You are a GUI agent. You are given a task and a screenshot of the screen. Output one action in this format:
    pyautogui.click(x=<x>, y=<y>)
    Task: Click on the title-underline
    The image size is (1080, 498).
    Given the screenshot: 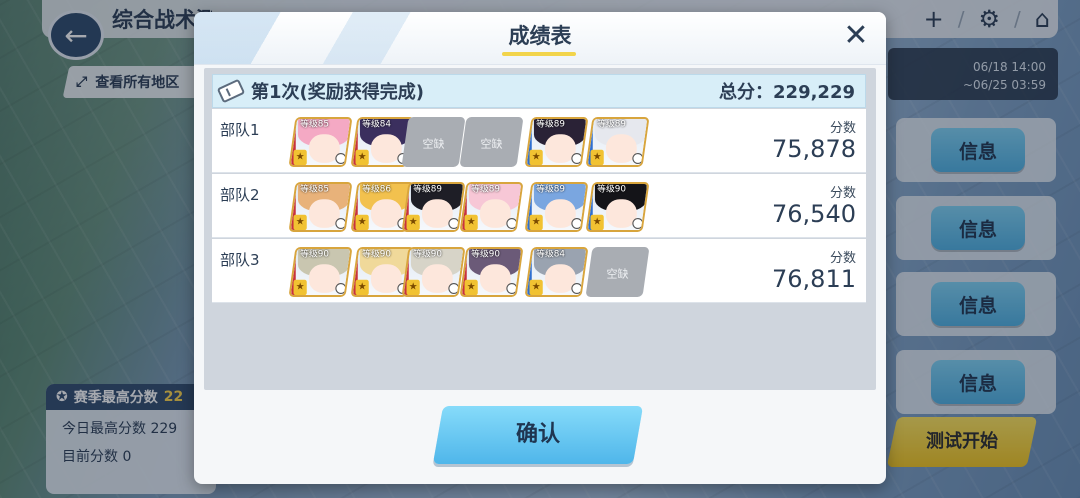 What is the action you would take?
    pyautogui.click(x=539, y=54)
    